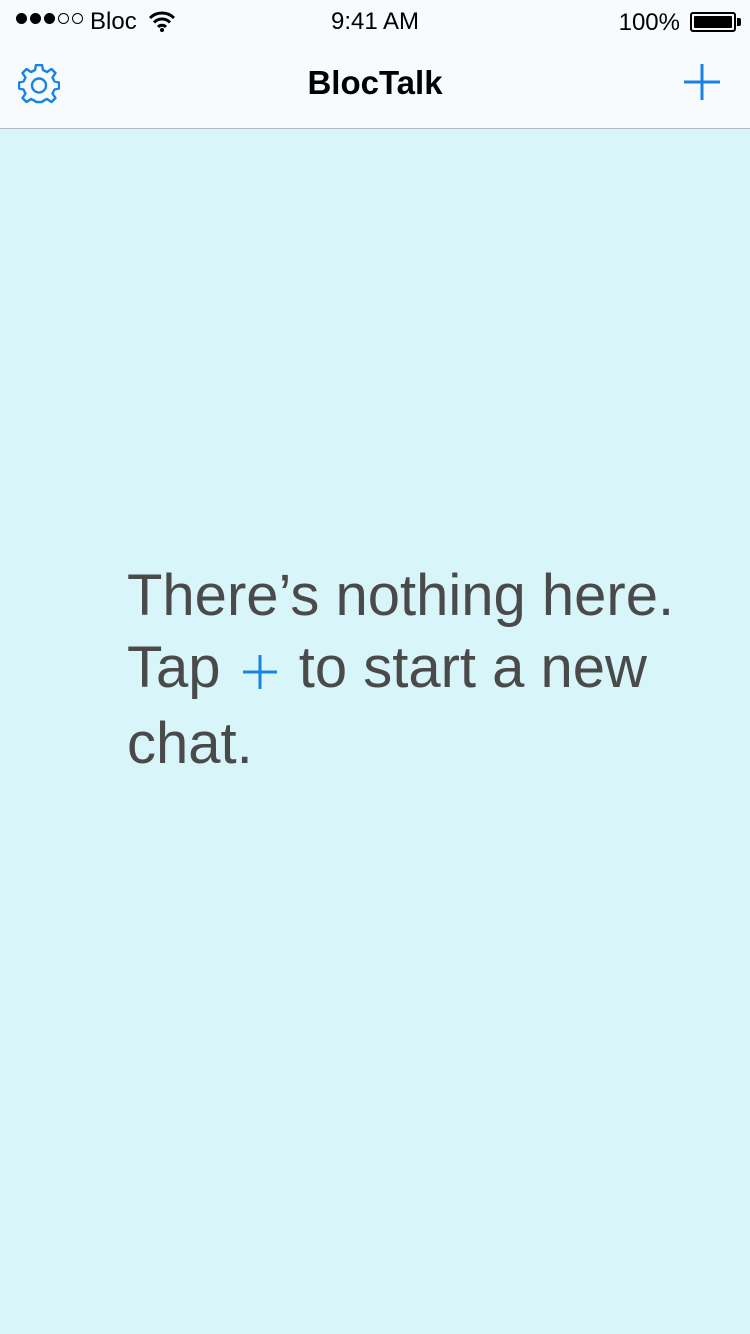 The height and width of the screenshot is (1334, 750). What do you see at coordinates (649, 22) in the screenshot?
I see `battery-percent: 100%` at bounding box center [649, 22].